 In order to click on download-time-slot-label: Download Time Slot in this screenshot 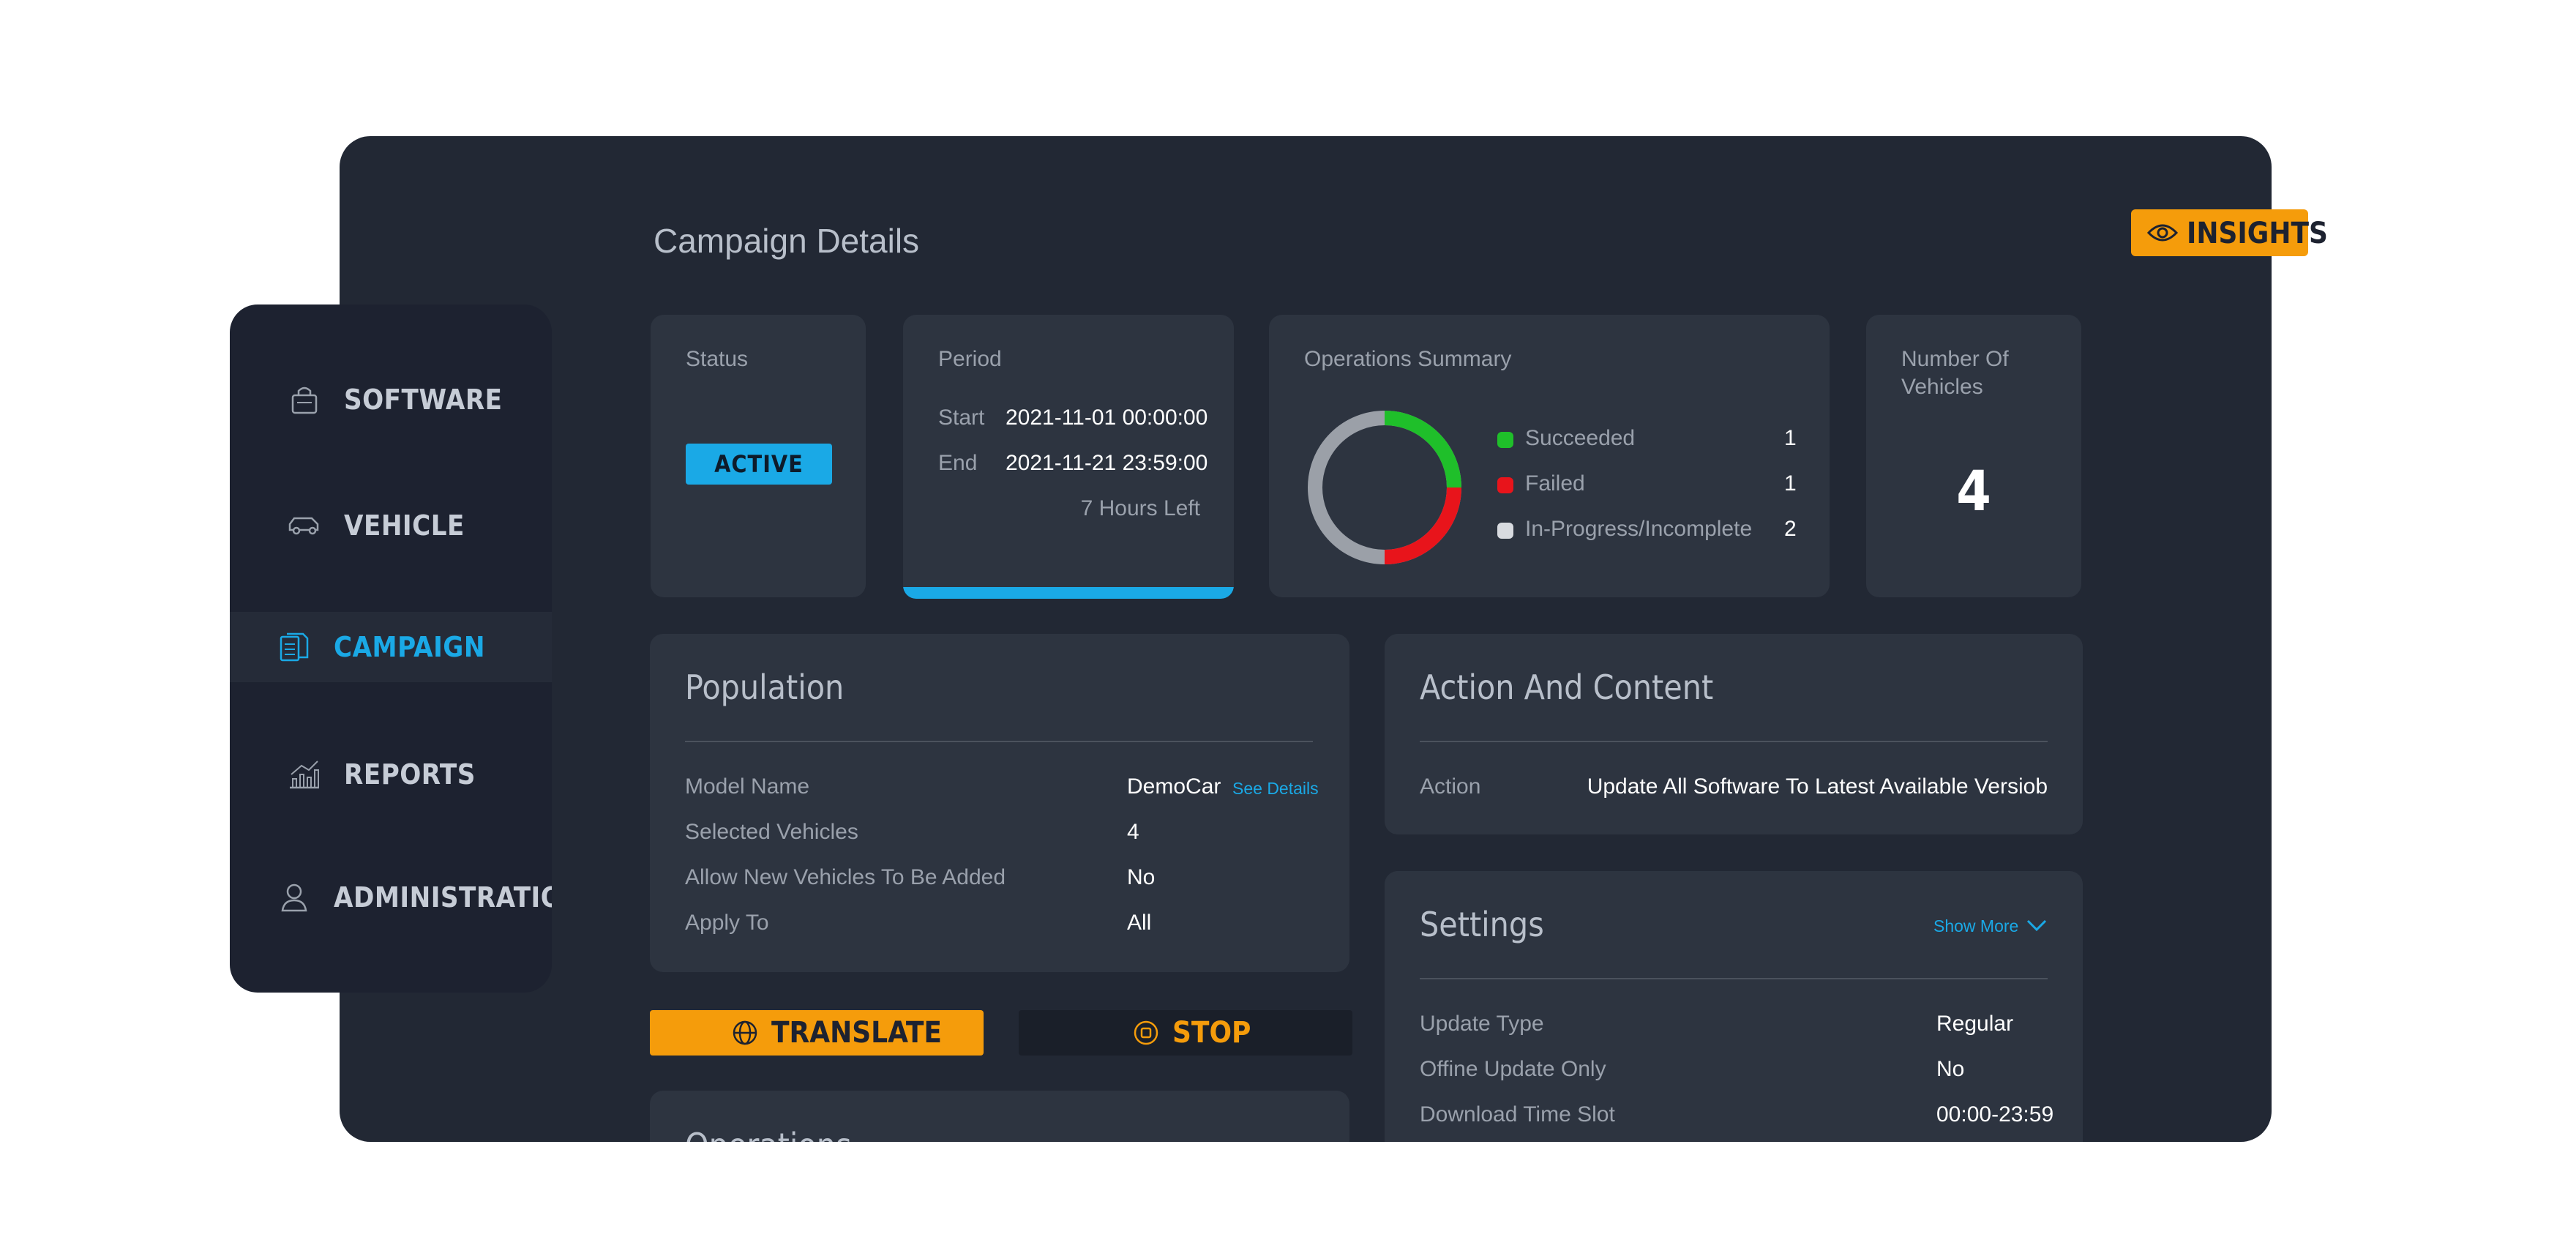, I will do `click(1517, 1114)`.